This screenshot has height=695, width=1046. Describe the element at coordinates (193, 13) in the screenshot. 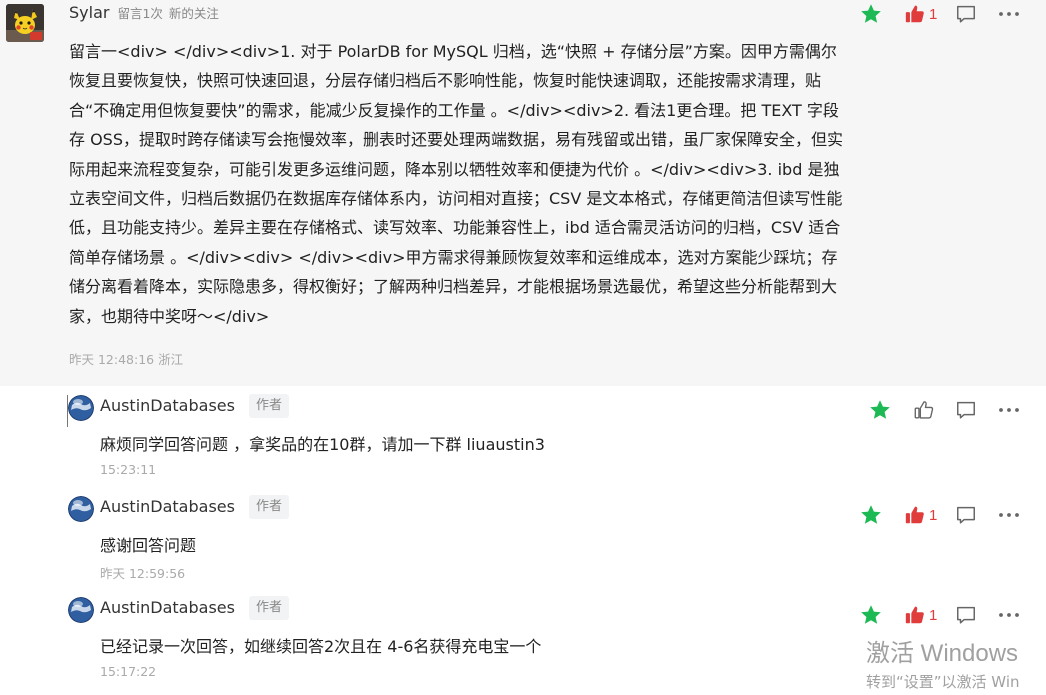

I see `follow-label: 新的关注` at that location.